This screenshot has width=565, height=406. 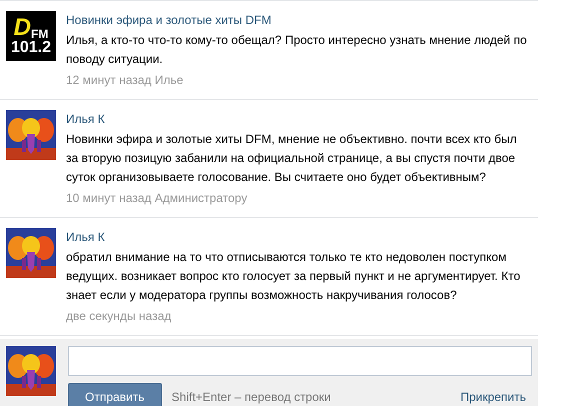 I want to click on comment-input-field, so click(x=300, y=361).